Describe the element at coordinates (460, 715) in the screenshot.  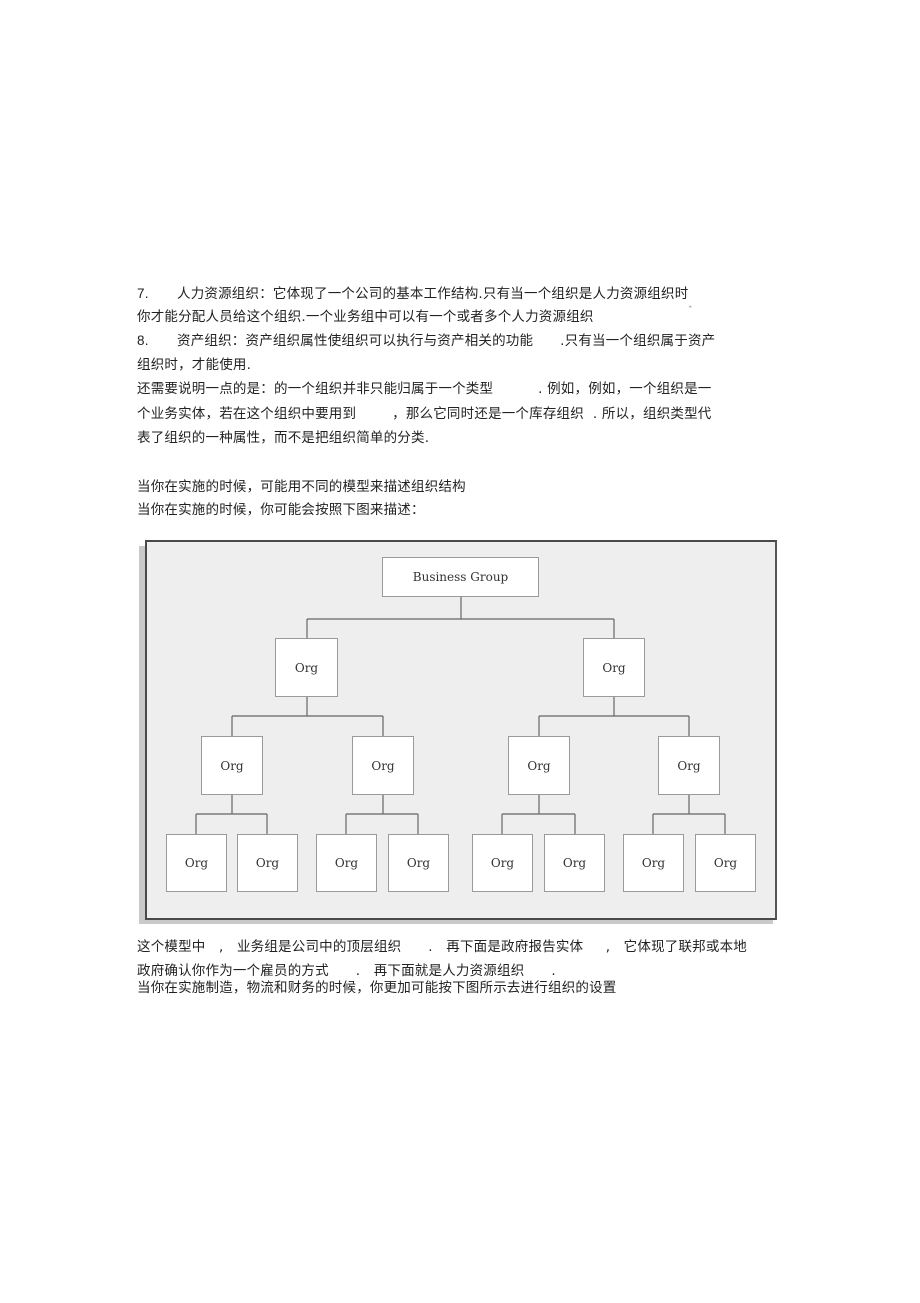
I see `connector-lines` at that location.